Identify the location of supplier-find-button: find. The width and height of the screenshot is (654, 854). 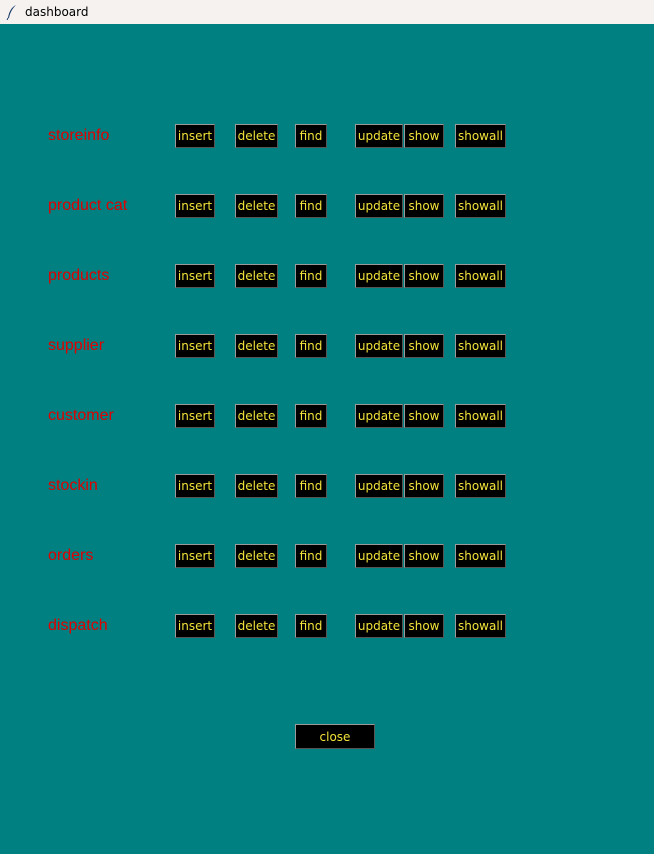
(311, 346).